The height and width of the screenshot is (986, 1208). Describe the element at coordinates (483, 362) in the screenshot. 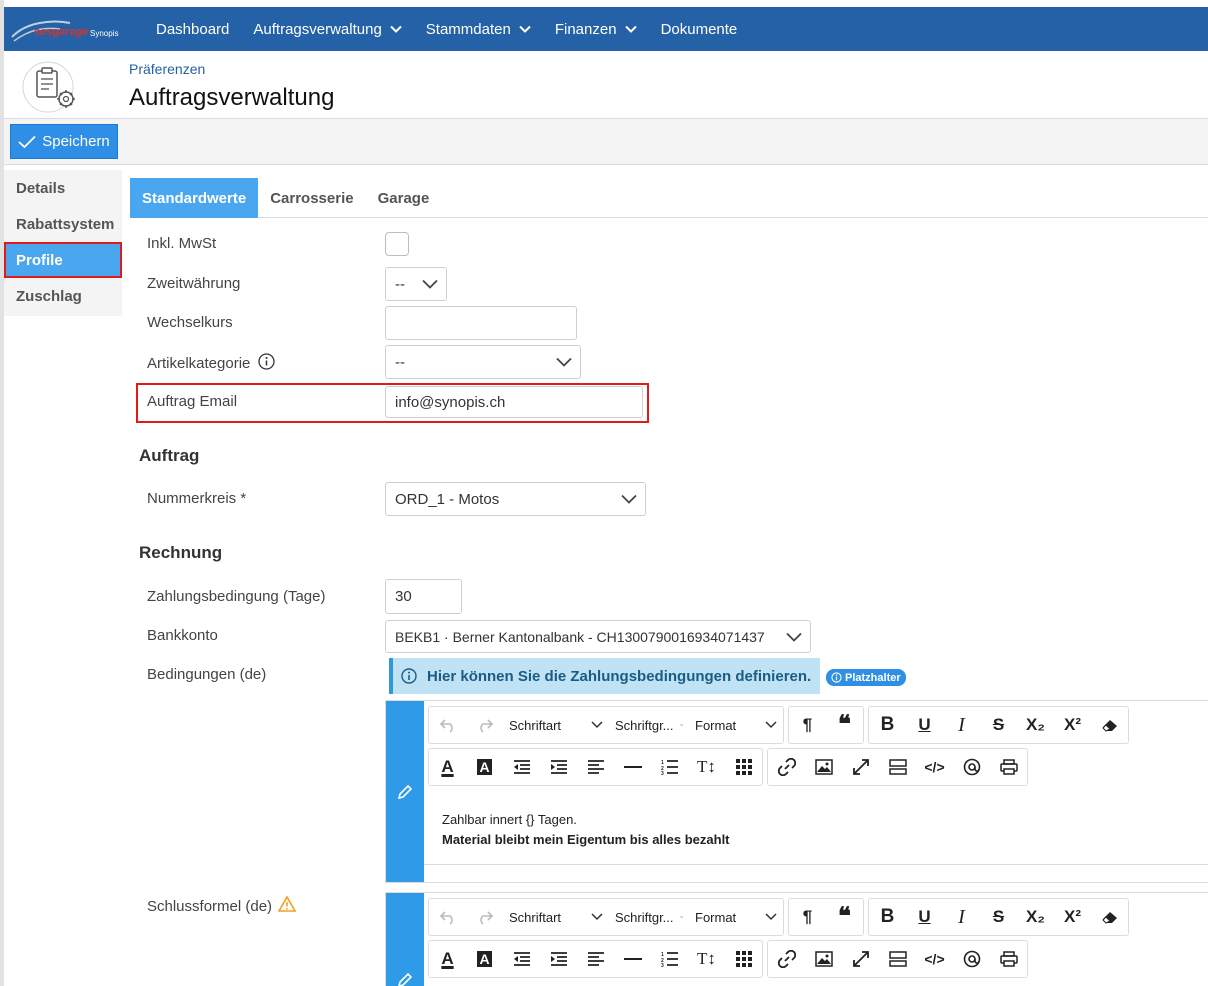

I see `artikelkategorie-select: --` at that location.